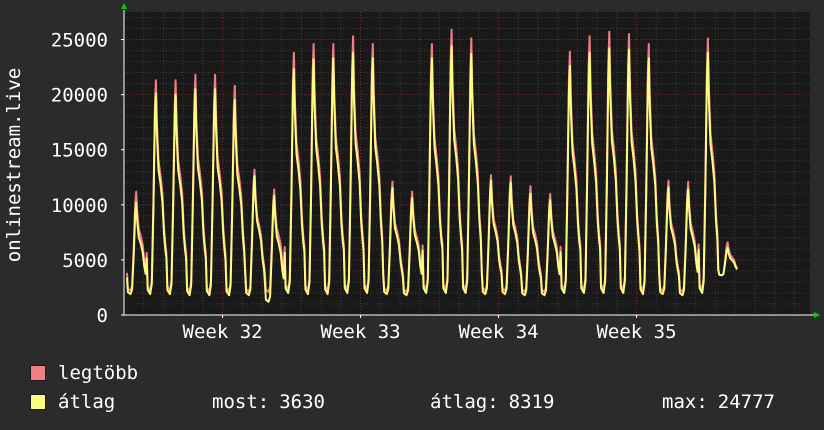 The image size is (824, 430). Describe the element at coordinates (685, 402) in the screenshot. I see `stat-max-label: max:` at that location.